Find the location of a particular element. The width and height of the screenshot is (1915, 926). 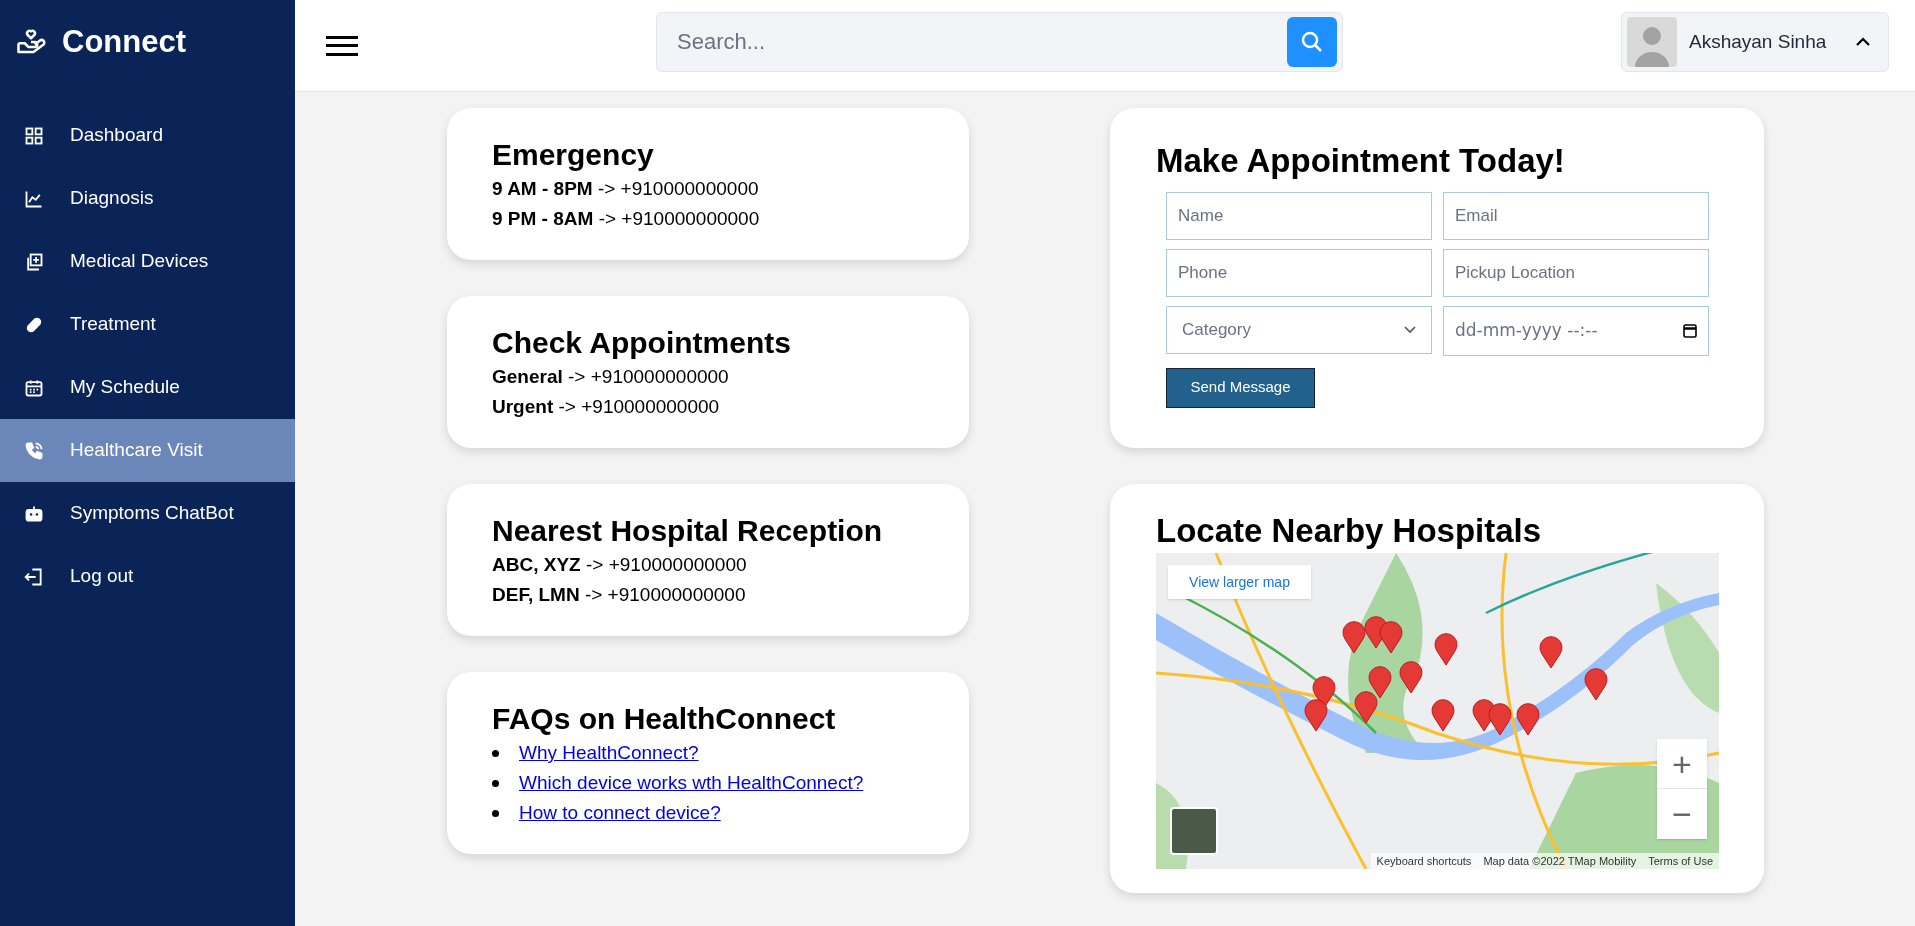

nav-item: Healthcare Visit is located at coordinates (147, 450).